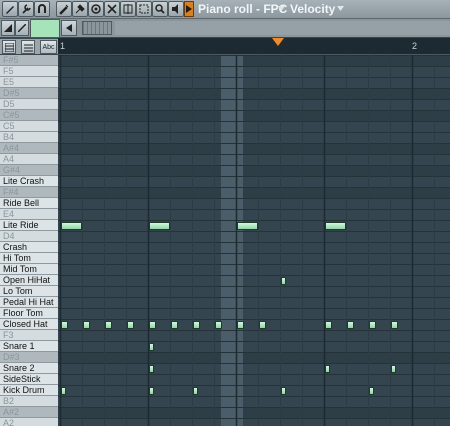 The width and height of the screenshot is (450, 426). Describe the element at coordinates (45, 28) in the screenshot. I see `note-color-swatch` at that location.